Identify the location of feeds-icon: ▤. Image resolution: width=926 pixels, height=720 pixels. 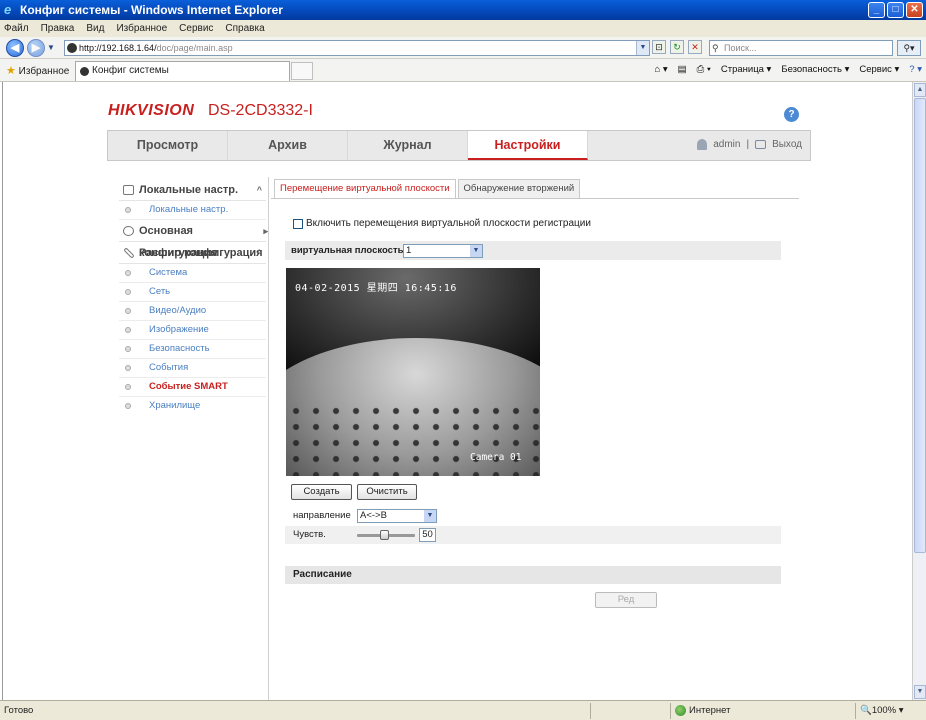
(682, 69).